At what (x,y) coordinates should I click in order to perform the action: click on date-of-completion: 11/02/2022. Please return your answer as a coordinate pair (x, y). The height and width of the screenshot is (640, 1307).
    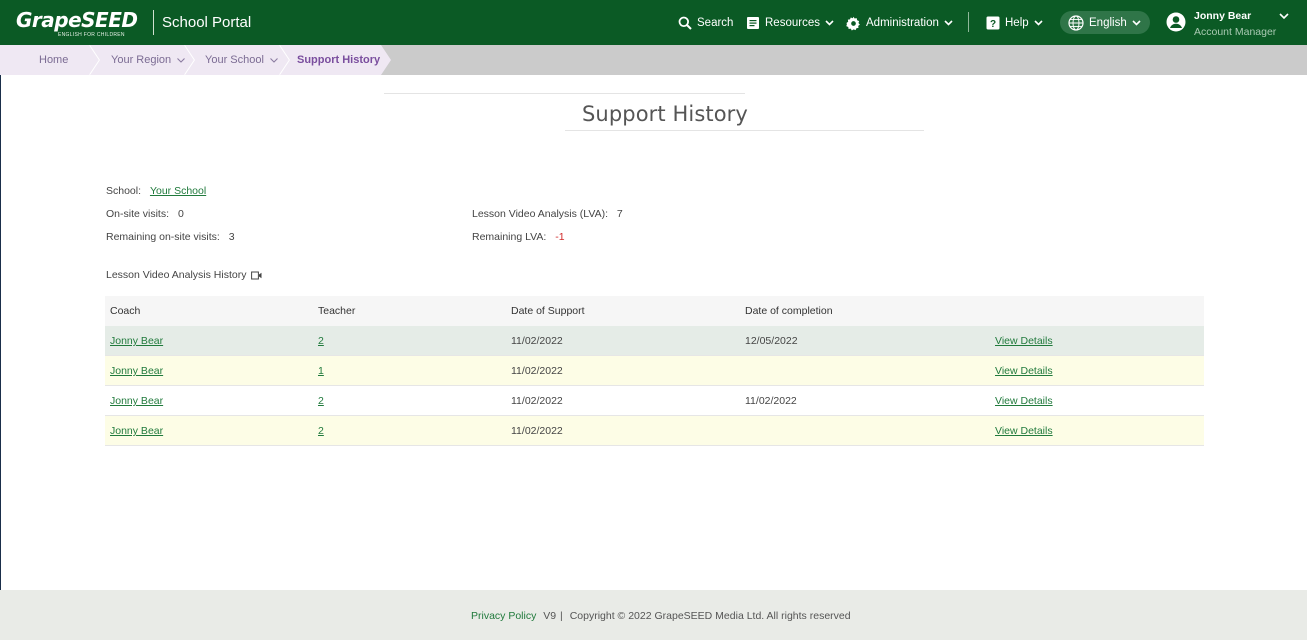
    Looking at the image, I should click on (771, 401).